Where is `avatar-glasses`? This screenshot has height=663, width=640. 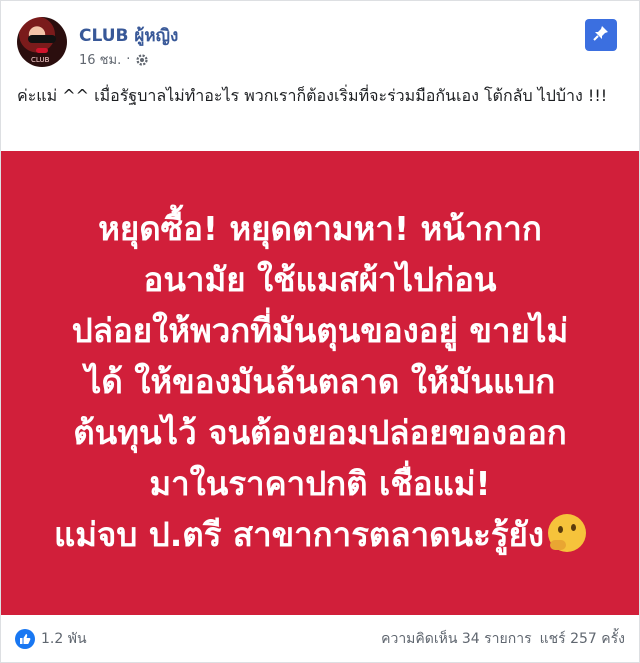 avatar-glasses is located at coordinates (42, 39).